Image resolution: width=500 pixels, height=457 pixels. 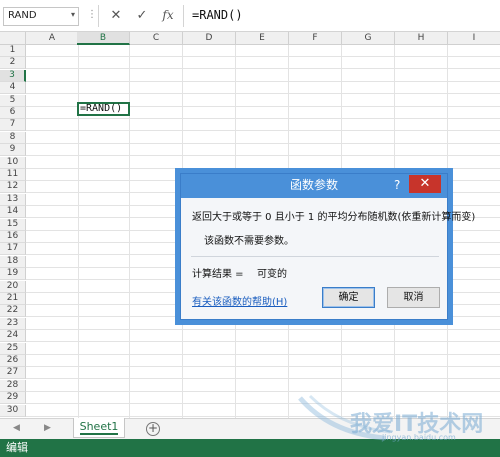 What do you see at coordinates (13, 262) in the screenshot?
I see `row-header-18: 18` at bounding box center [13, 262].